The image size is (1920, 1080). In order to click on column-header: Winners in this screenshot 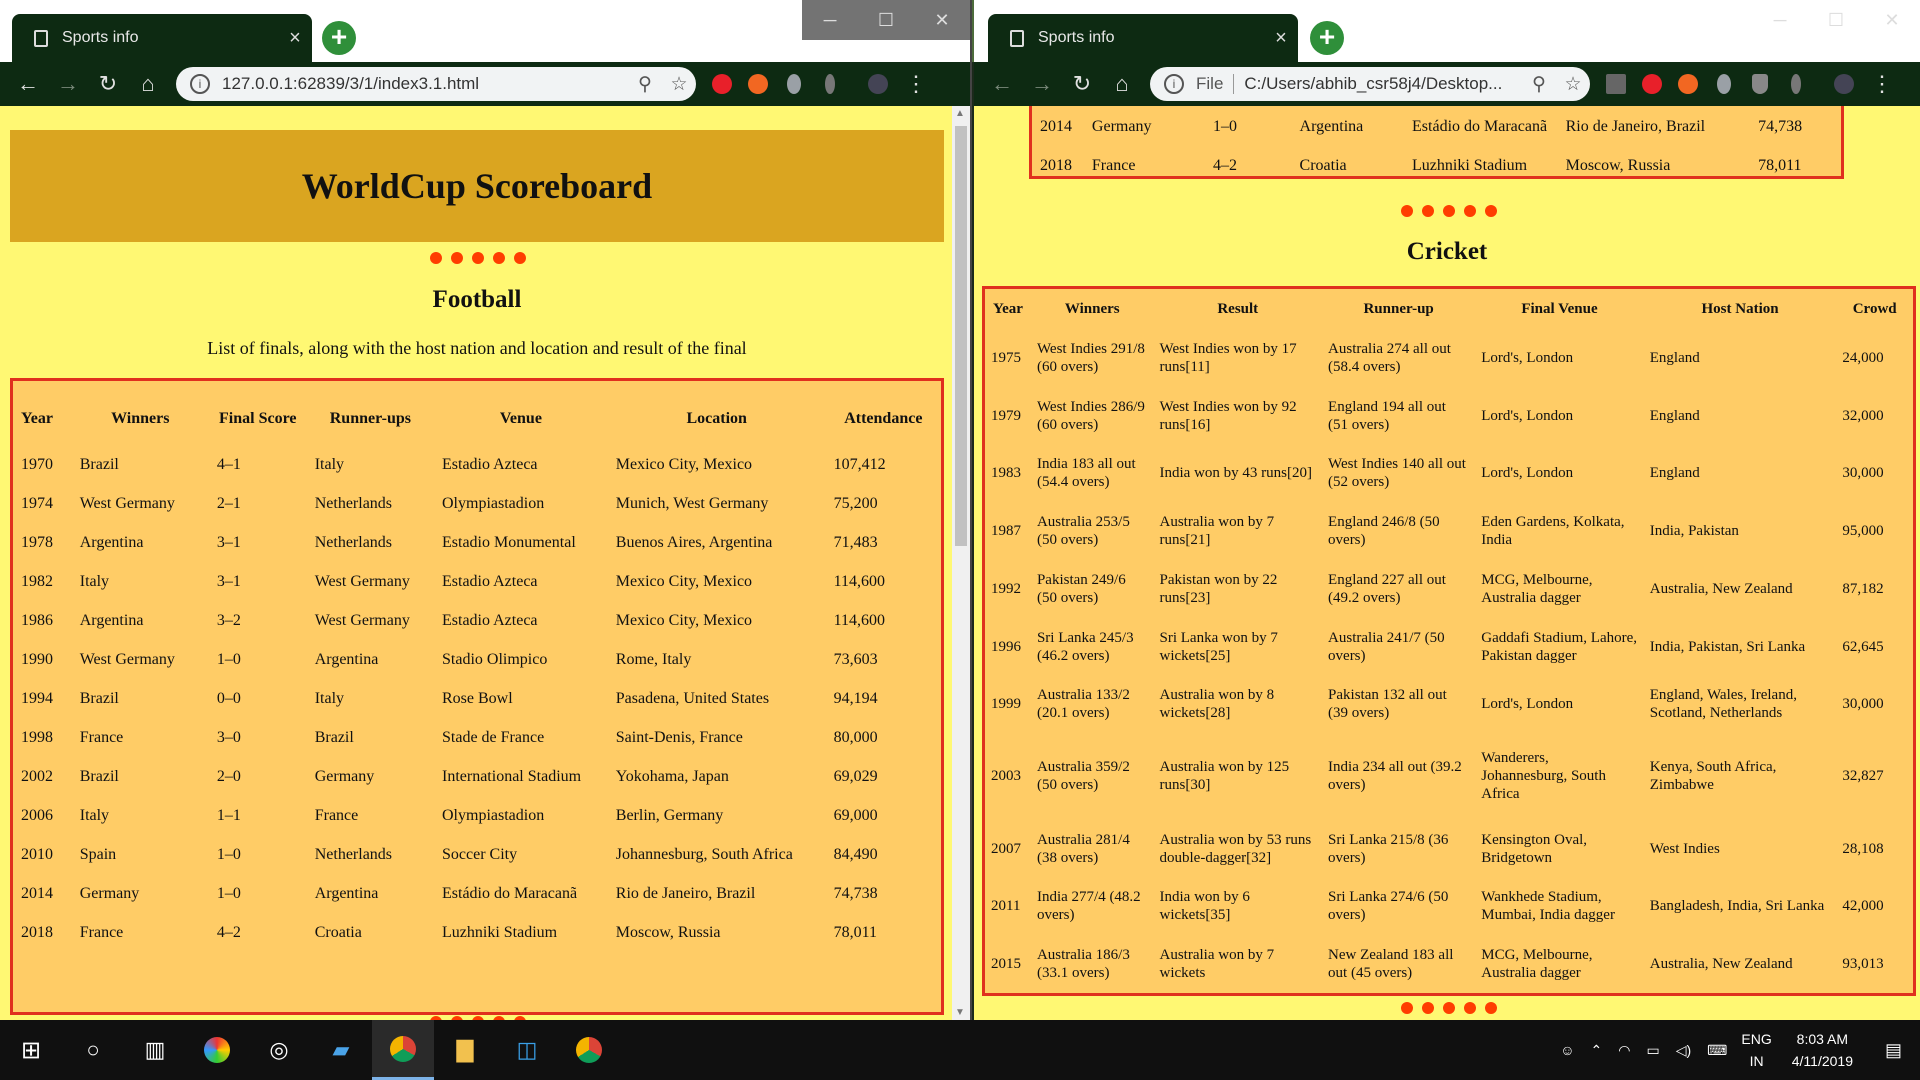, I will do `click(140, 418)`.